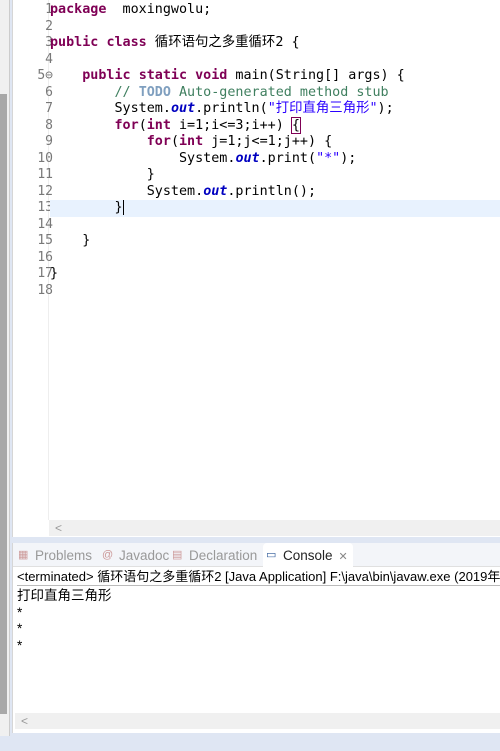 This screenshot has width=500, height=751. Describe the element at coordinates (45, 207) in the screenshot. I see `line-number: 13` at that location.